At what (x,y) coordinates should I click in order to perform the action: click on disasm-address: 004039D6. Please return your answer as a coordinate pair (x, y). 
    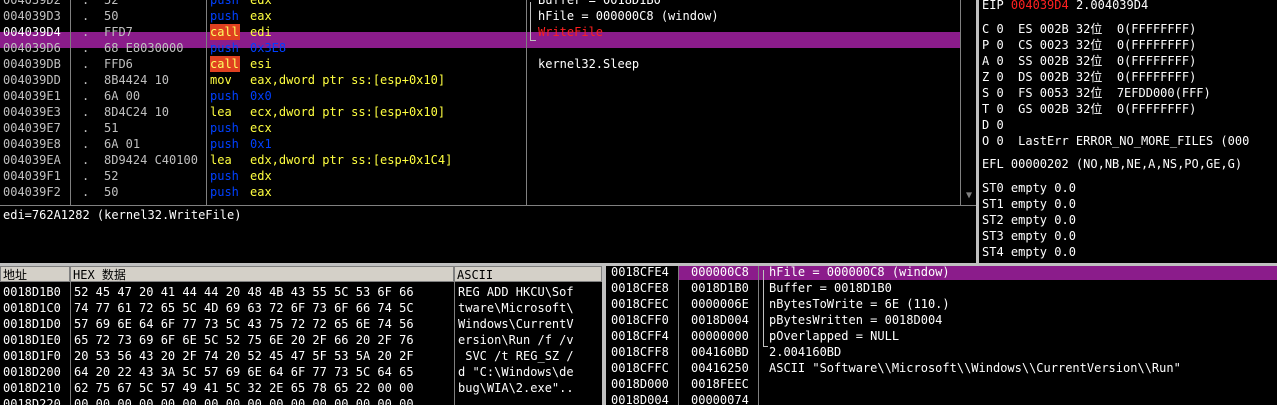
    Looking at the image, I should click on (32, 48).